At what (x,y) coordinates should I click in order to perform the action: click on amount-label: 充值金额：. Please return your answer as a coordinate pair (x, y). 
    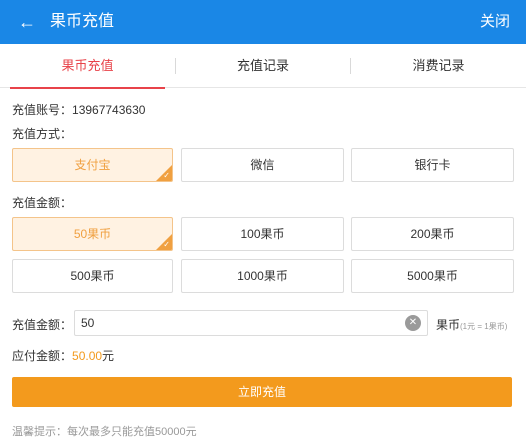
    Looking at the image, I should click on (42, 203).